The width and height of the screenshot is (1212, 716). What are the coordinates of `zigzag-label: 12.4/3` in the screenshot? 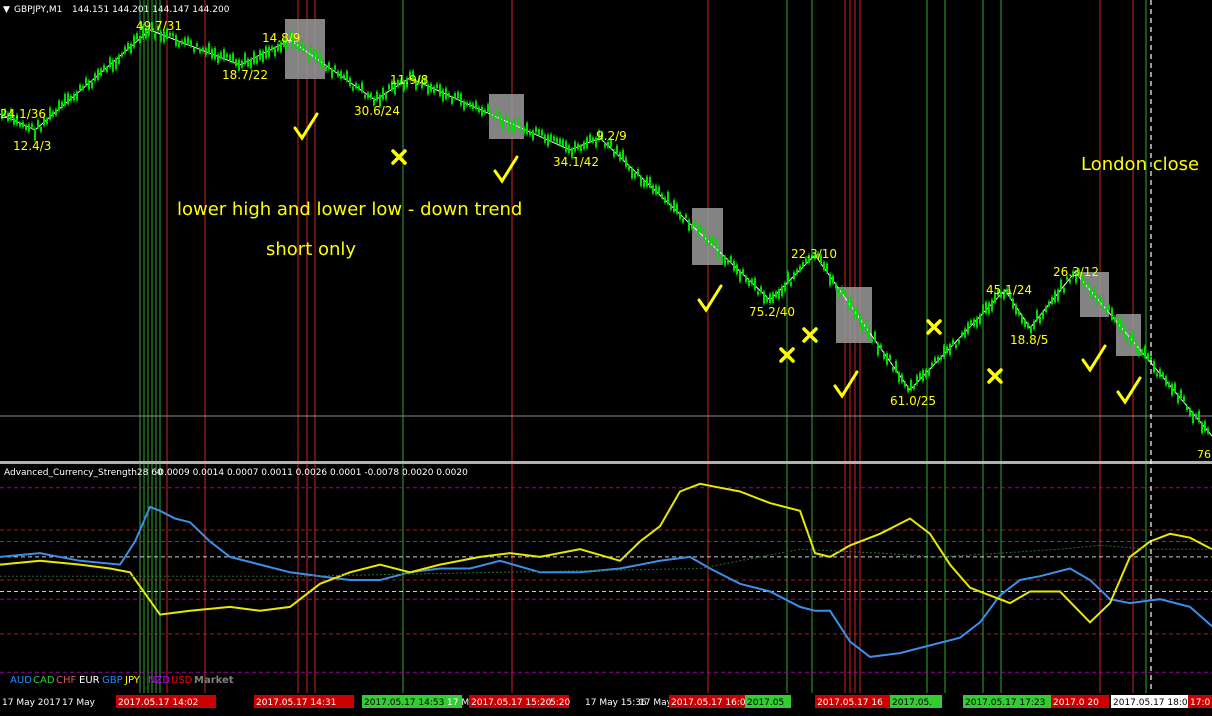 It's located at (32, 146).